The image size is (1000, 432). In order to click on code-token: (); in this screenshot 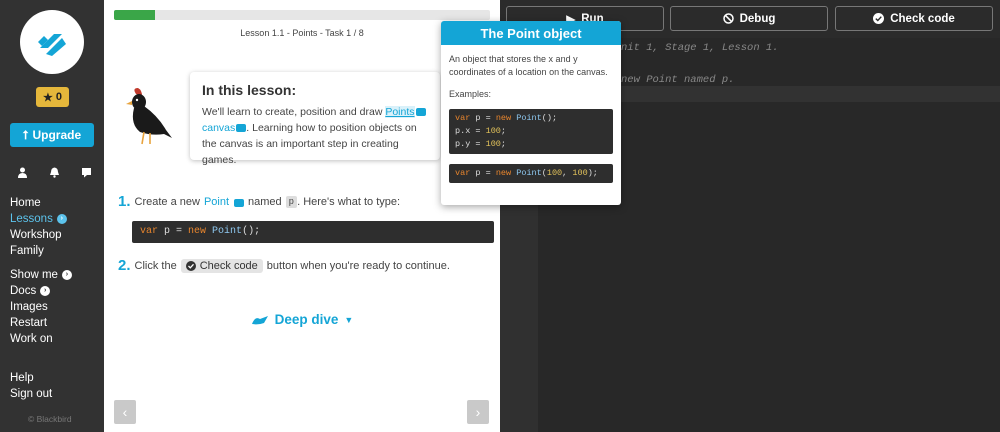, I will do `click(251, 231)`.